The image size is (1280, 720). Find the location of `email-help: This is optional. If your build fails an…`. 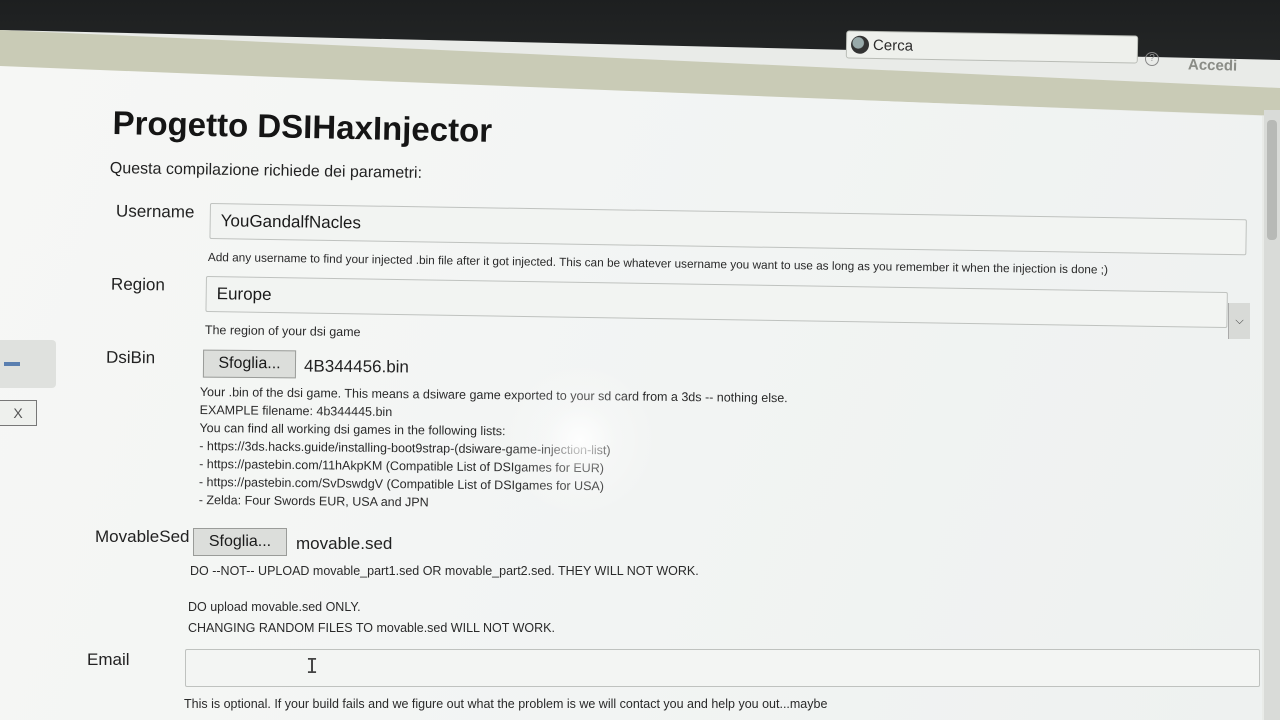

email-help: This is optional. If your build fails an… is located at coordinates (506, 704).